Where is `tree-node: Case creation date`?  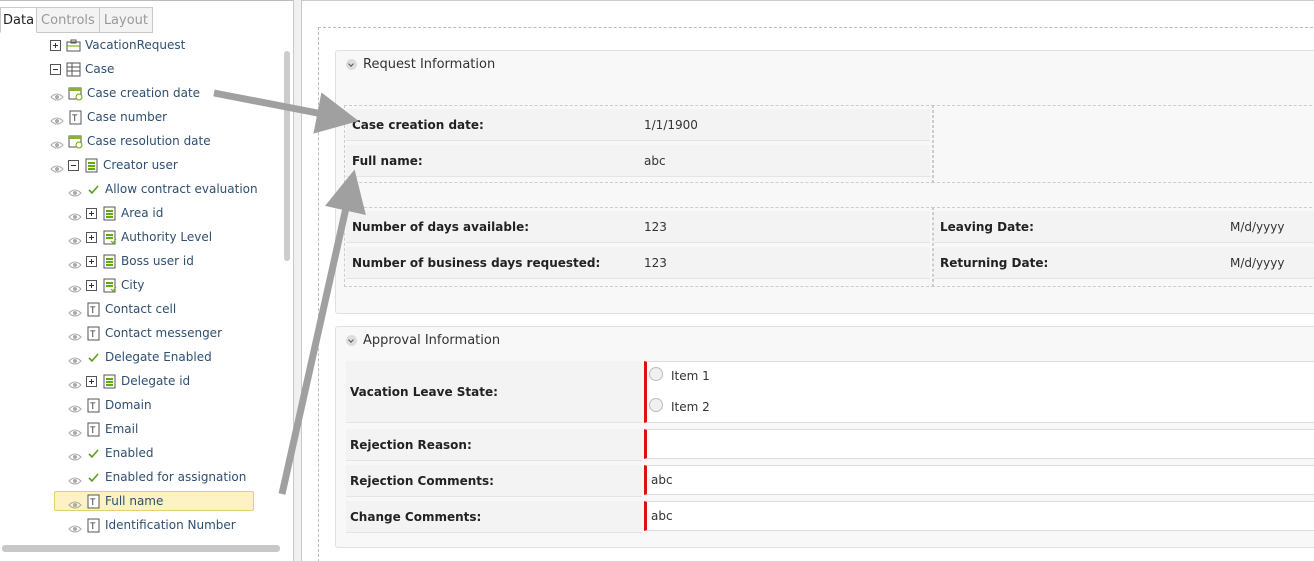 tree-node: Case creation date is located at coordinates (125, 93).